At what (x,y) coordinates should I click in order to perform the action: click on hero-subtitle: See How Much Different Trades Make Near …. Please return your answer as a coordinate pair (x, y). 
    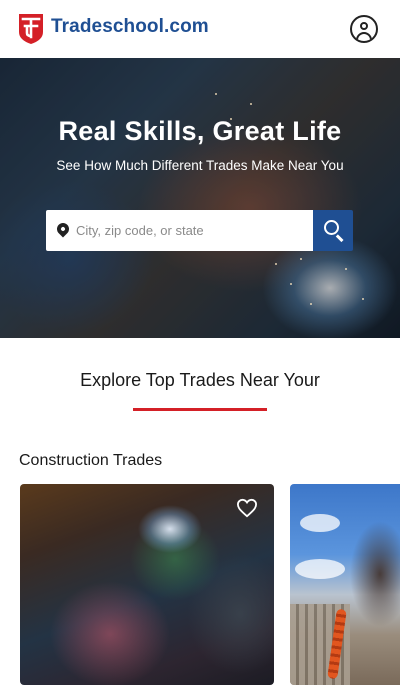
    Looking at the image, I should click on (200, 165).